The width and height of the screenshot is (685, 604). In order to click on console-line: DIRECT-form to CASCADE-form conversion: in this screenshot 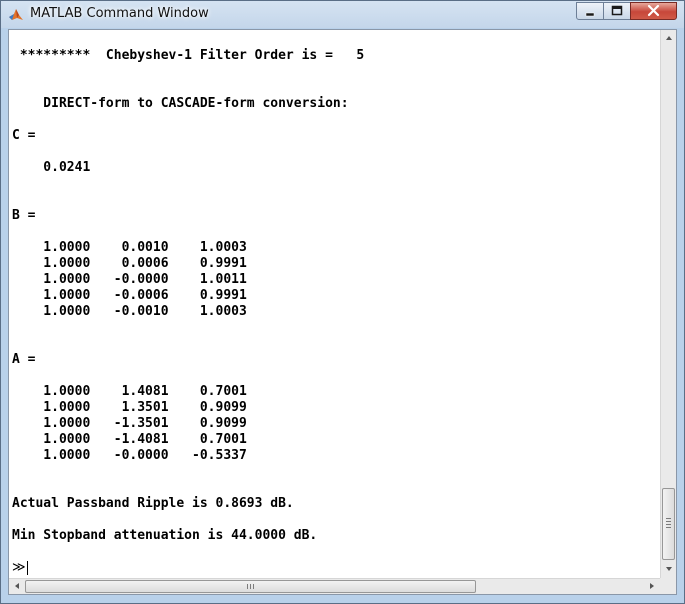, I will do `click(180, 103)`.